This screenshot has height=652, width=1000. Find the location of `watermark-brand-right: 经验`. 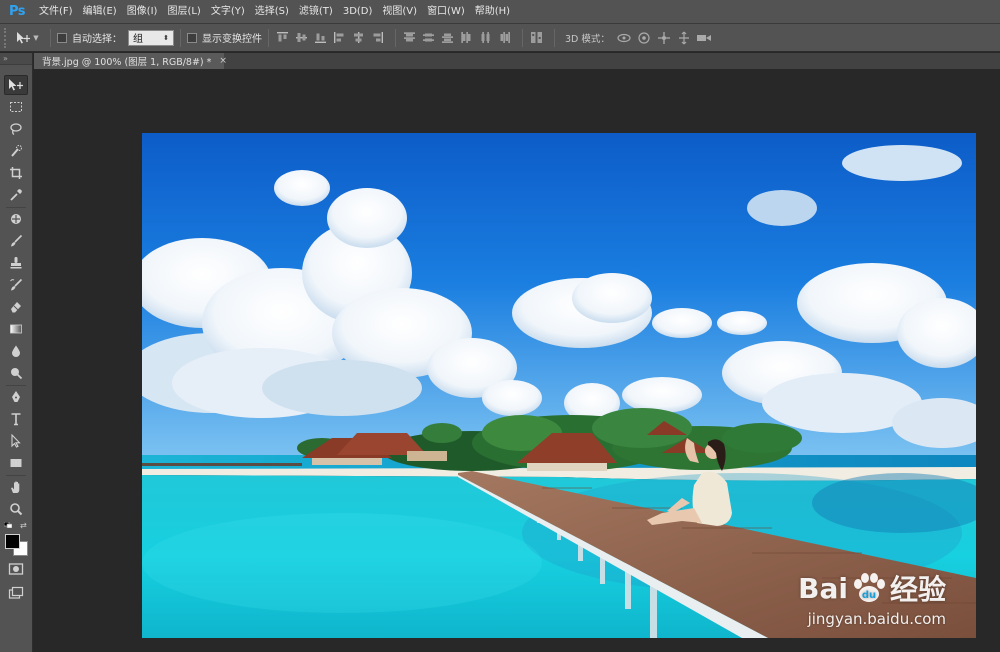

watermark-brand-right: 经验 is located at coordinates (917, 589).